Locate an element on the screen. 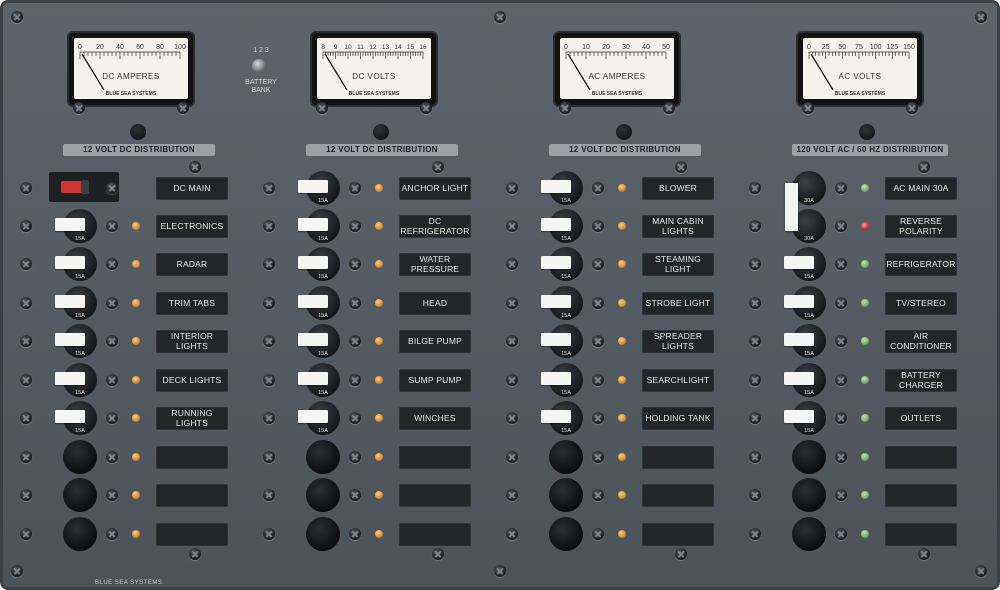 The width and height of the screenshot is (1000, 590). meter-label: DC AMPERES is located at coordinates (131, 76).